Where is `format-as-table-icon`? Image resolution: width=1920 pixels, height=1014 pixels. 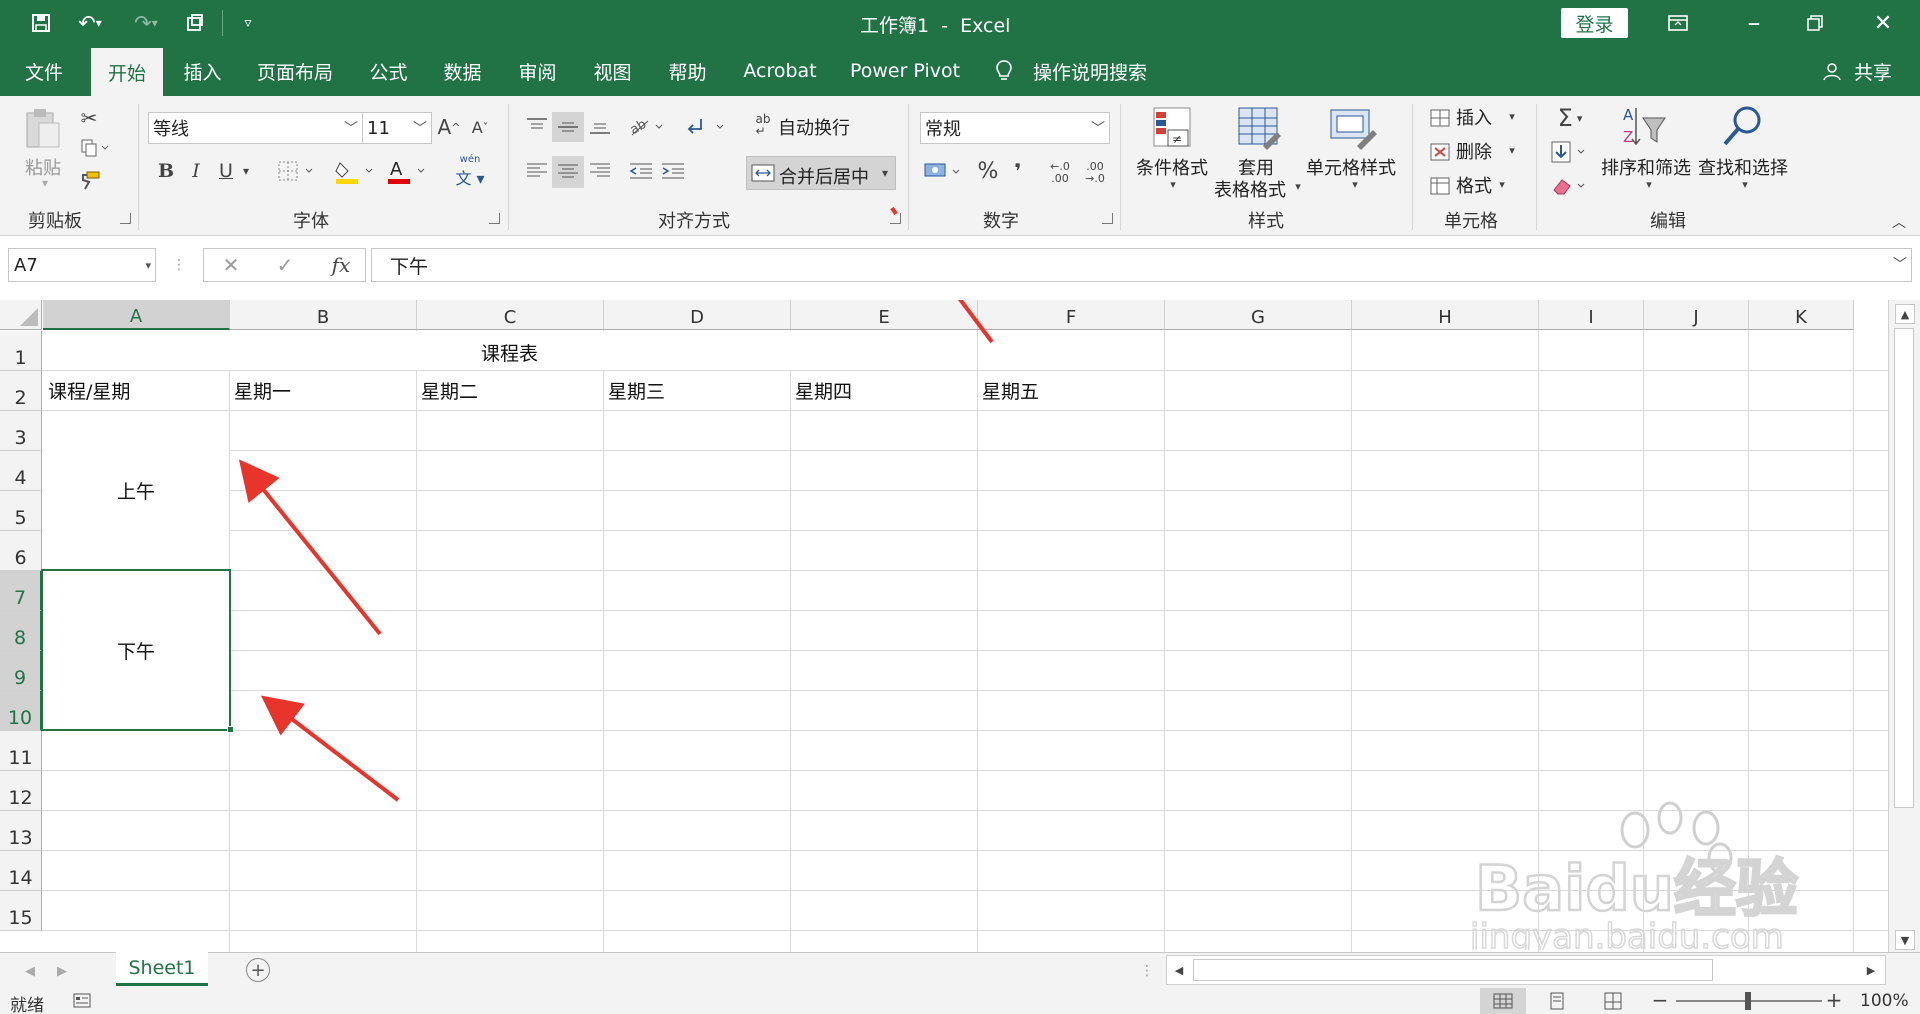 format-as-table-icon is located at coordinates (1259, 128).